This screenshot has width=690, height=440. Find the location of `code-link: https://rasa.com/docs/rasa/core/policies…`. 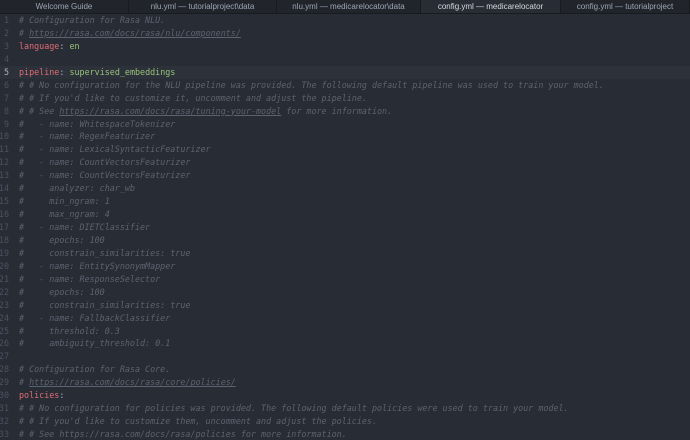

code-link: https://rasa.com/docs/rasa/core/policies… is located at coordinates (132, 382).